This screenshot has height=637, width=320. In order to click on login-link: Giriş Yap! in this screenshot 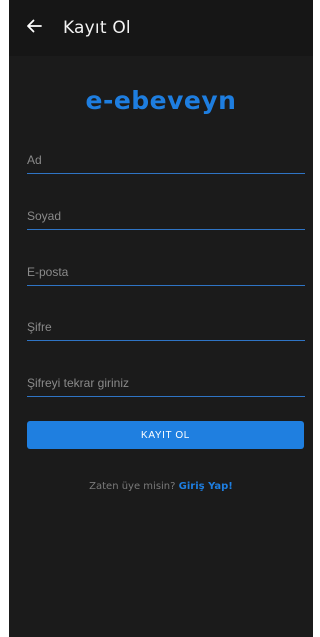, I will do `click(206, 486)`.